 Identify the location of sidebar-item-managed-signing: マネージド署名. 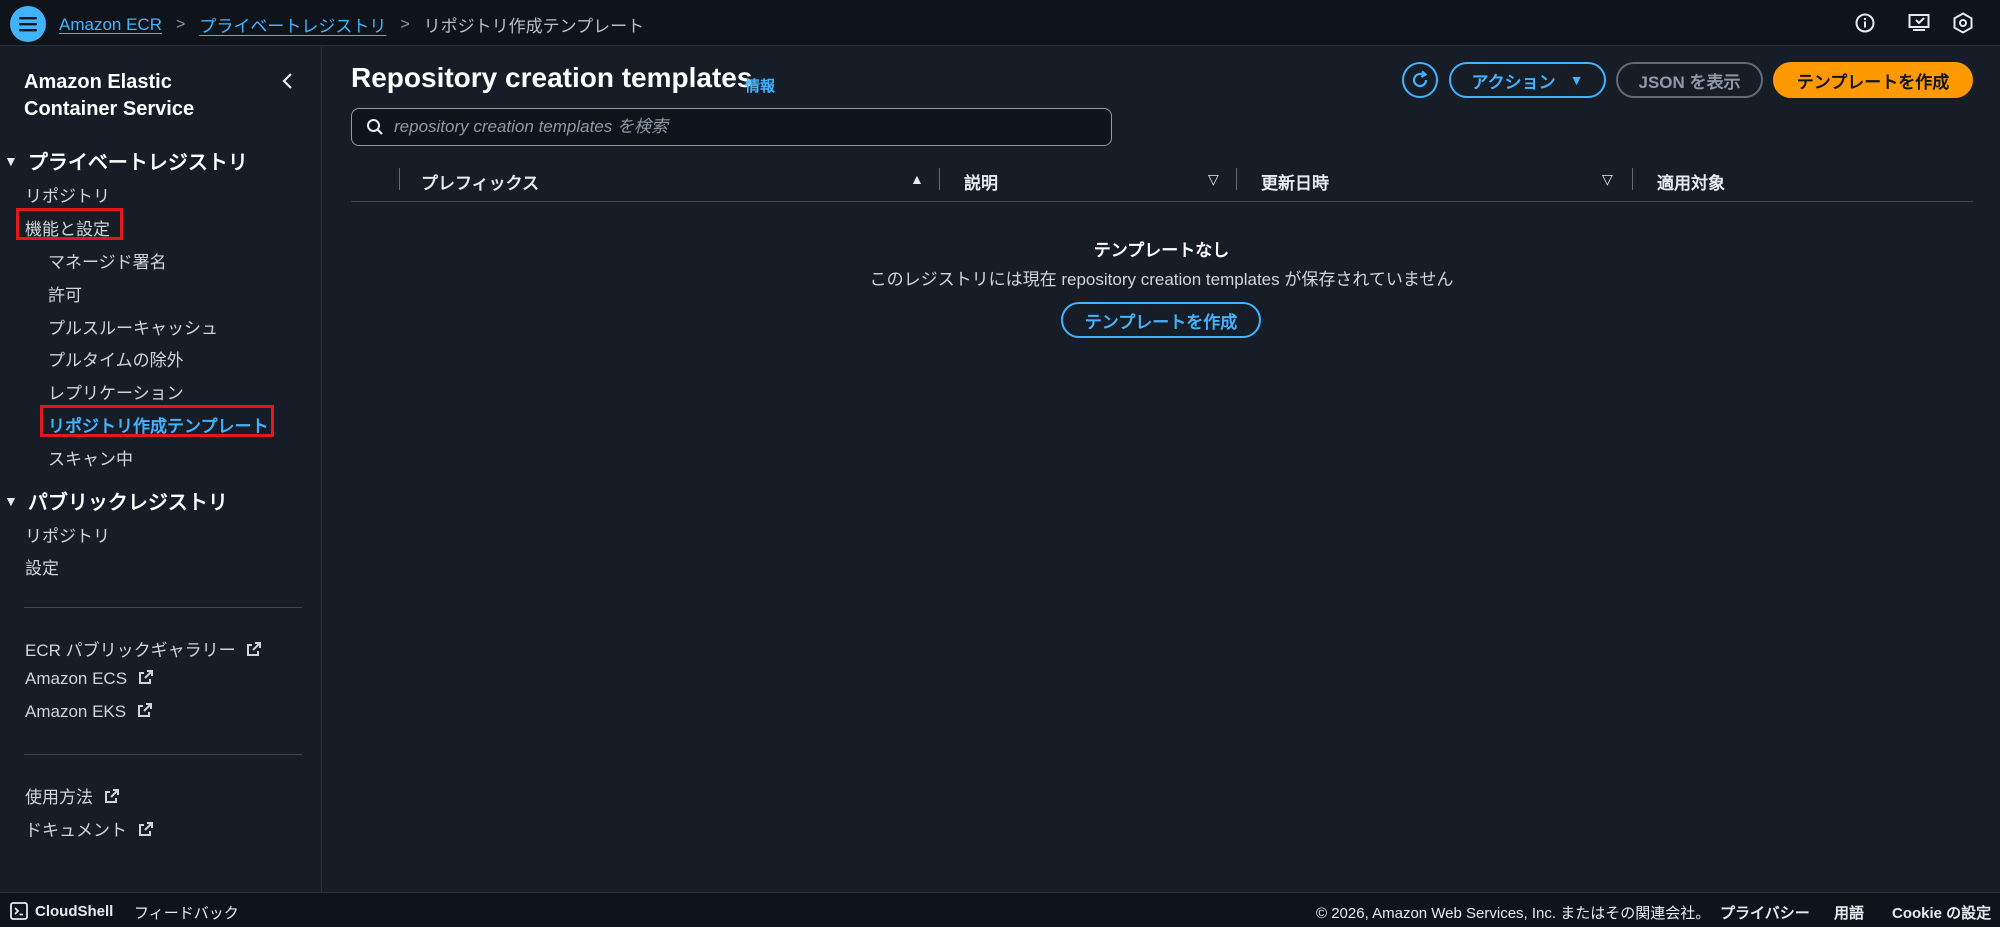
(107, 260).